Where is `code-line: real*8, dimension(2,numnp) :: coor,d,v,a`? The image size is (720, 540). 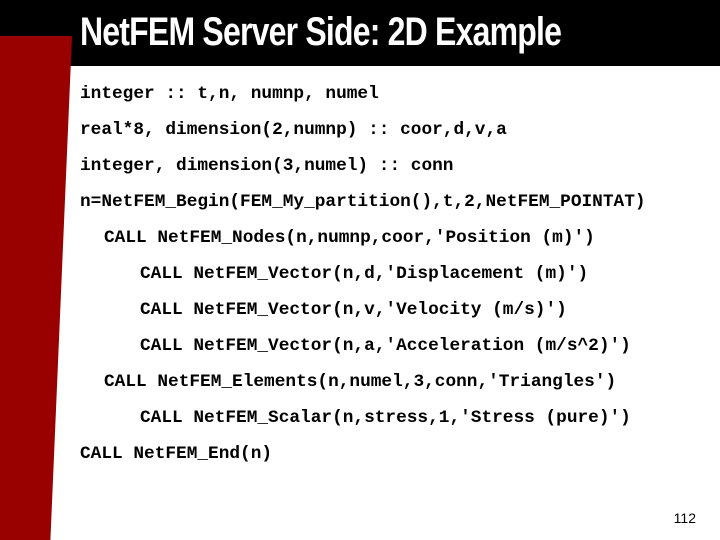 code-line: real*8, dimension(2,numnp) :: coor,d,v,a is located at coordinates (293, 130).